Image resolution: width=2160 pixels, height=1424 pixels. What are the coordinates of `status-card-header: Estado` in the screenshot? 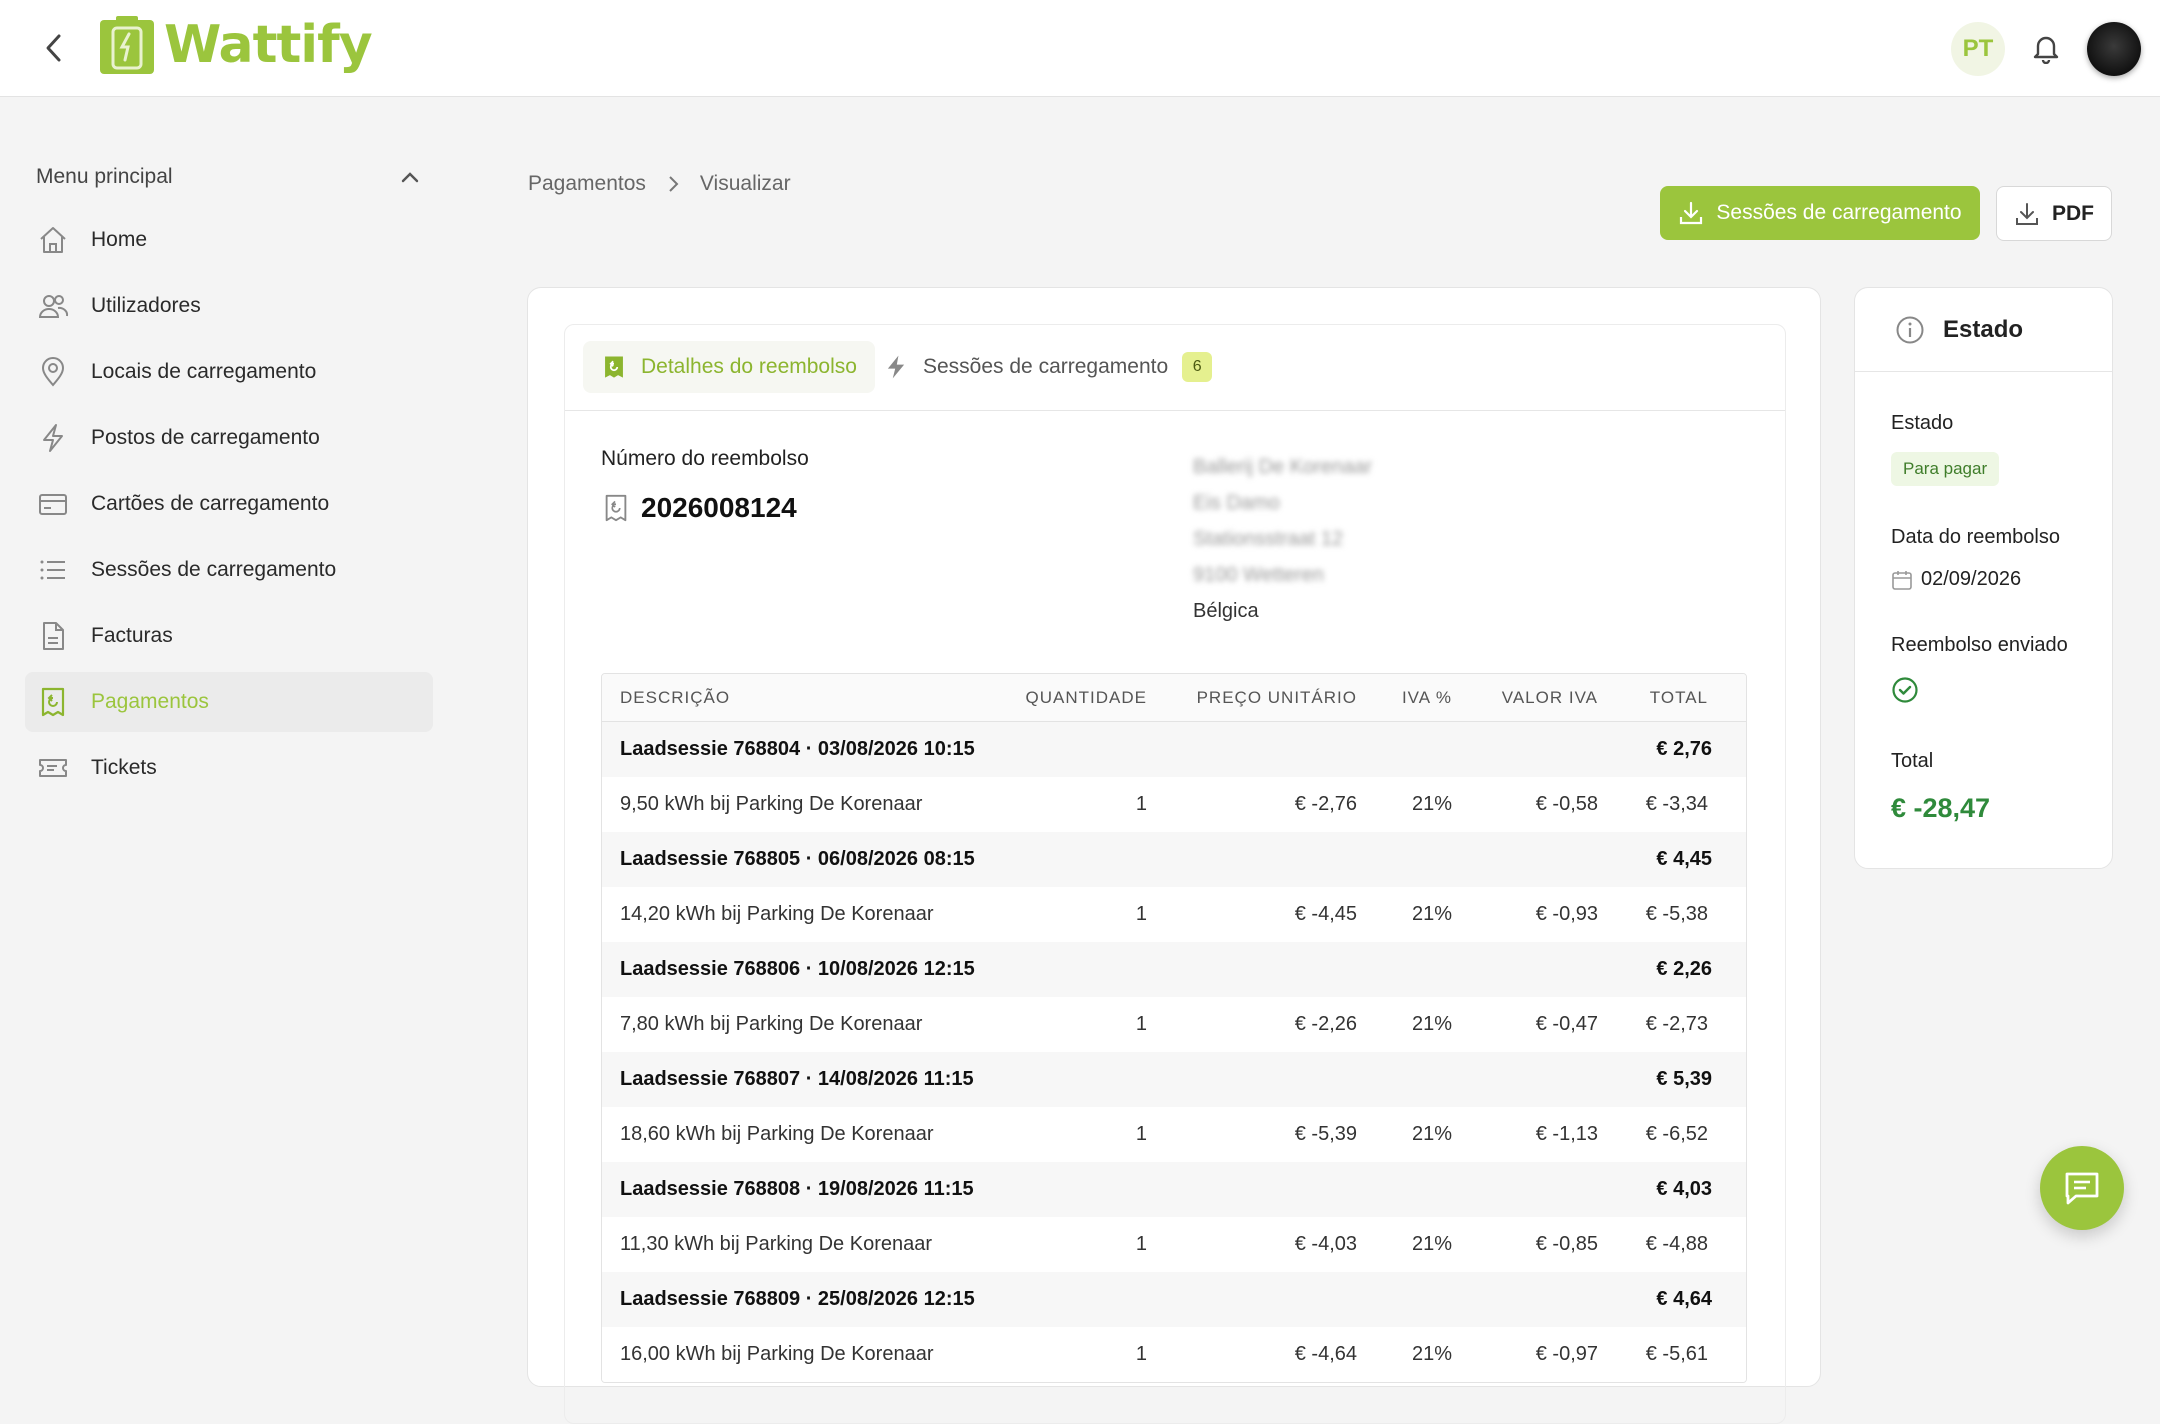 It's located at (1983, 330).